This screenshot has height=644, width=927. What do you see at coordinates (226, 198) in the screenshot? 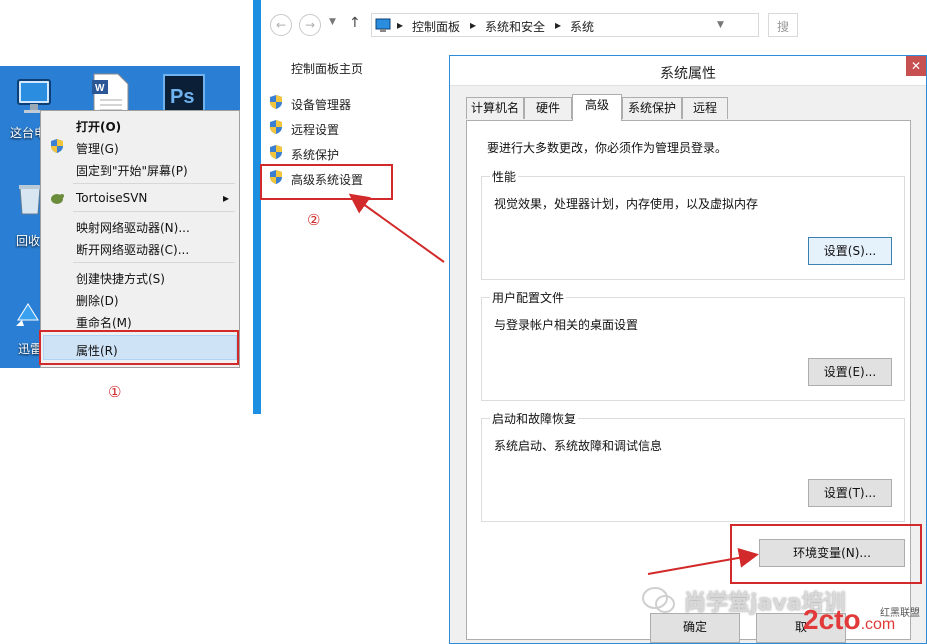
I see `submenu-arrow-icon: ▸` at bounding box center [226, 198].